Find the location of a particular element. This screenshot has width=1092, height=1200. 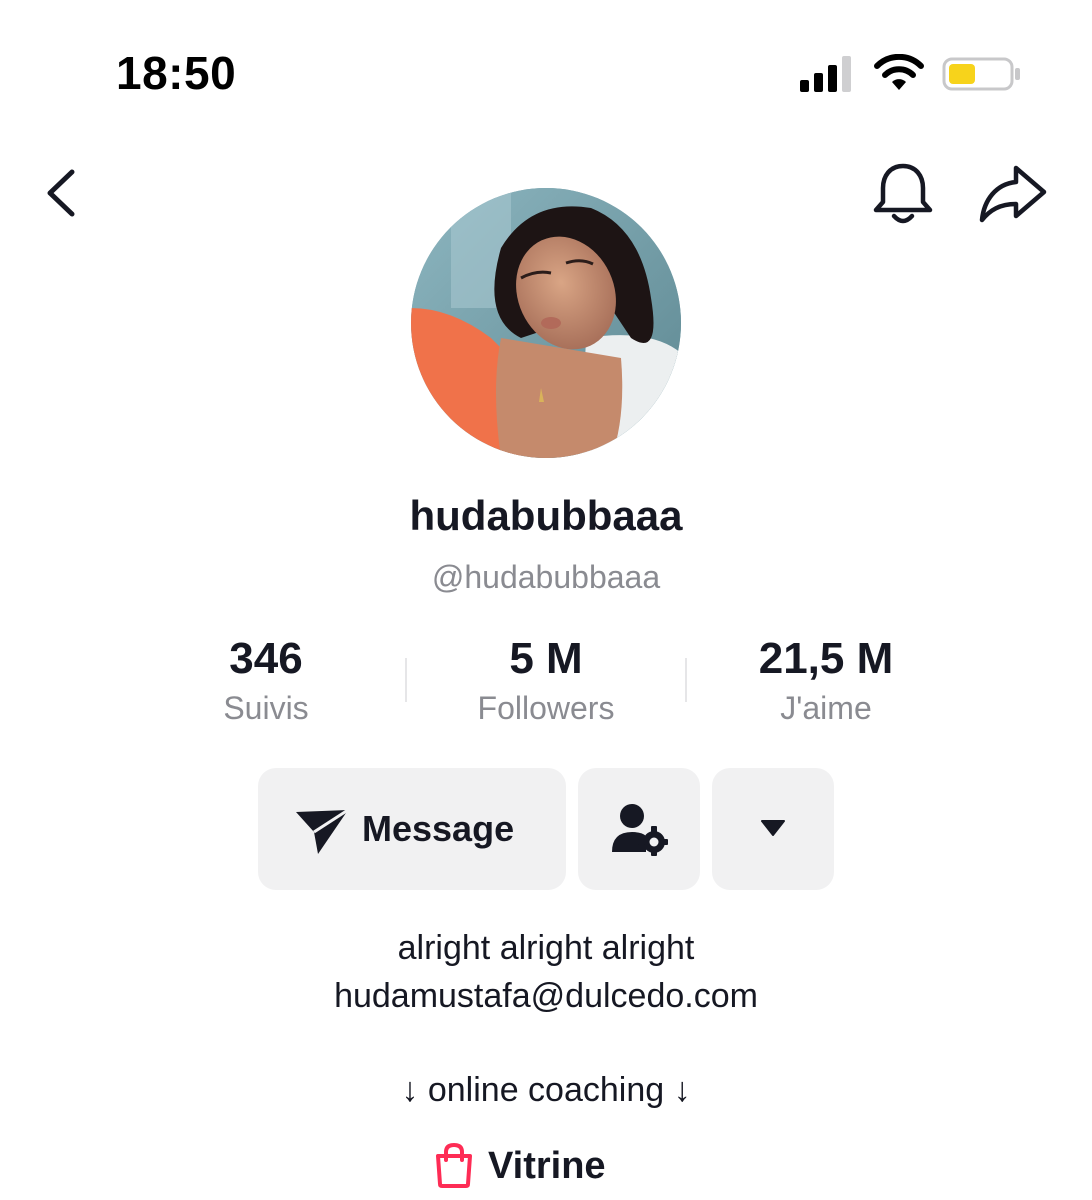

share-arrow-icon is located at coordinates (1013, 194).